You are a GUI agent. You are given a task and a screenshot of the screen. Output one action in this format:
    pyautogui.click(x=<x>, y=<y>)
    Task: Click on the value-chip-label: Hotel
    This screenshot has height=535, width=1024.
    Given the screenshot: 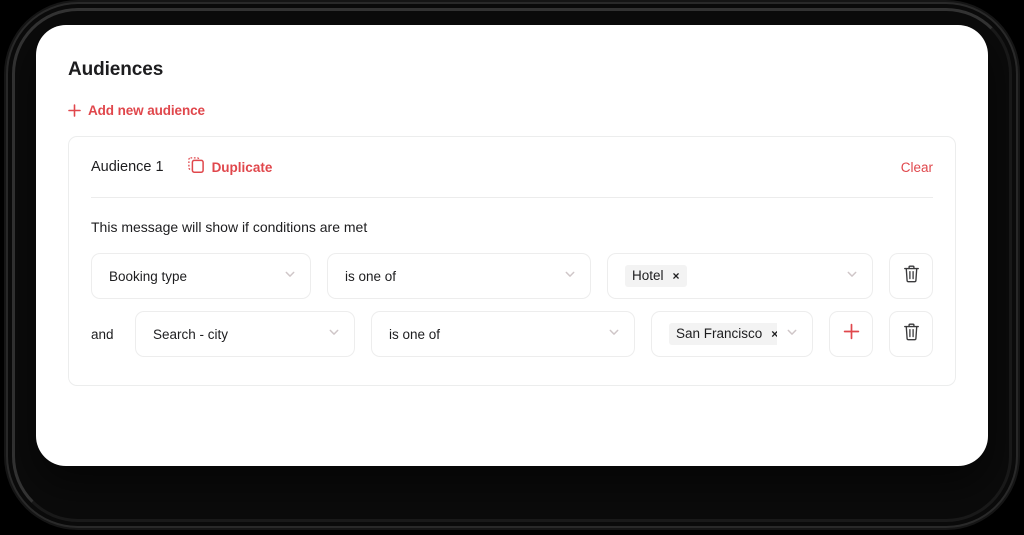 What is the action you would take?
    pyautogui.click(x=648, y=275)
    